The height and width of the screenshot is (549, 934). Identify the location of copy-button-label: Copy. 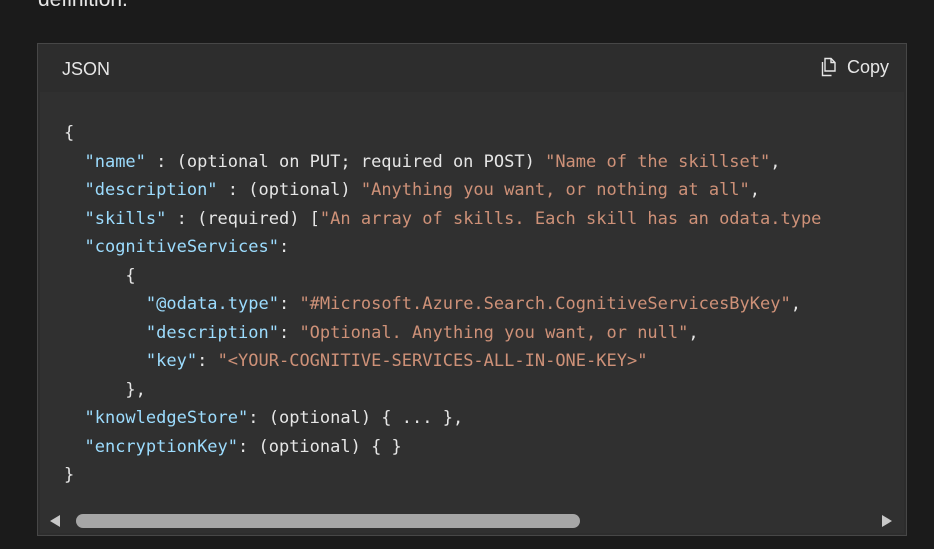
(867, 67).